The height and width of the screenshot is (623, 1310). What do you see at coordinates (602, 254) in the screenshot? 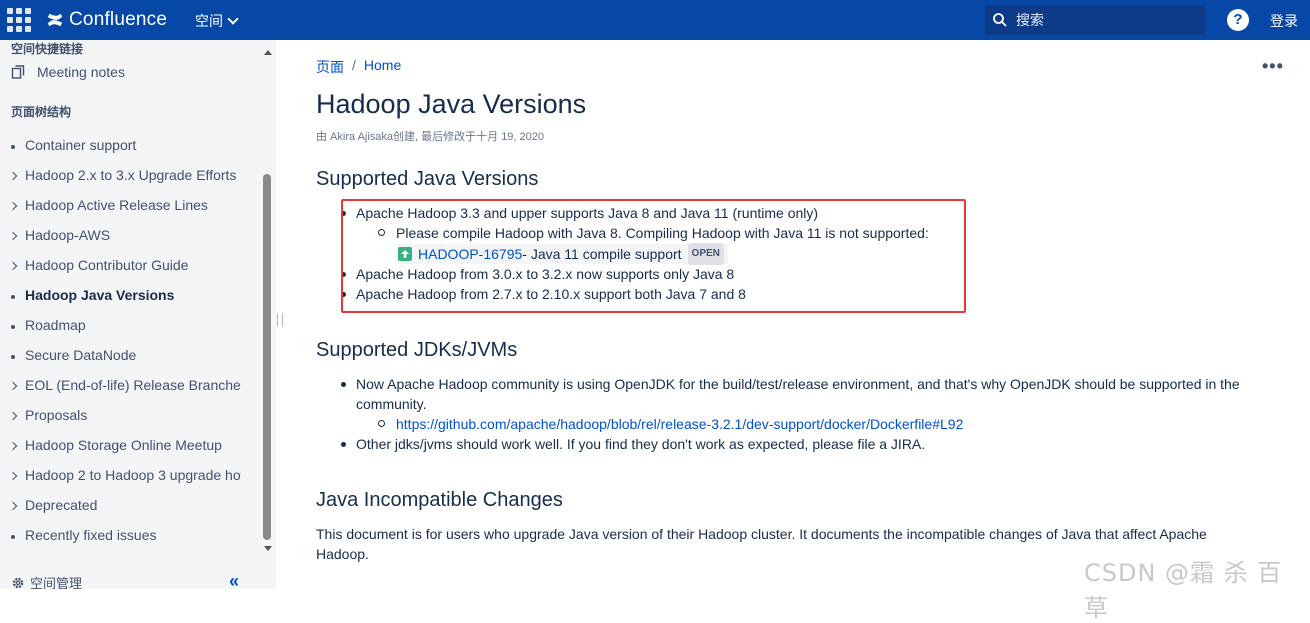
I see `jira-issue-summary: - Java 11 compile support` at bounding box center [602, 254].